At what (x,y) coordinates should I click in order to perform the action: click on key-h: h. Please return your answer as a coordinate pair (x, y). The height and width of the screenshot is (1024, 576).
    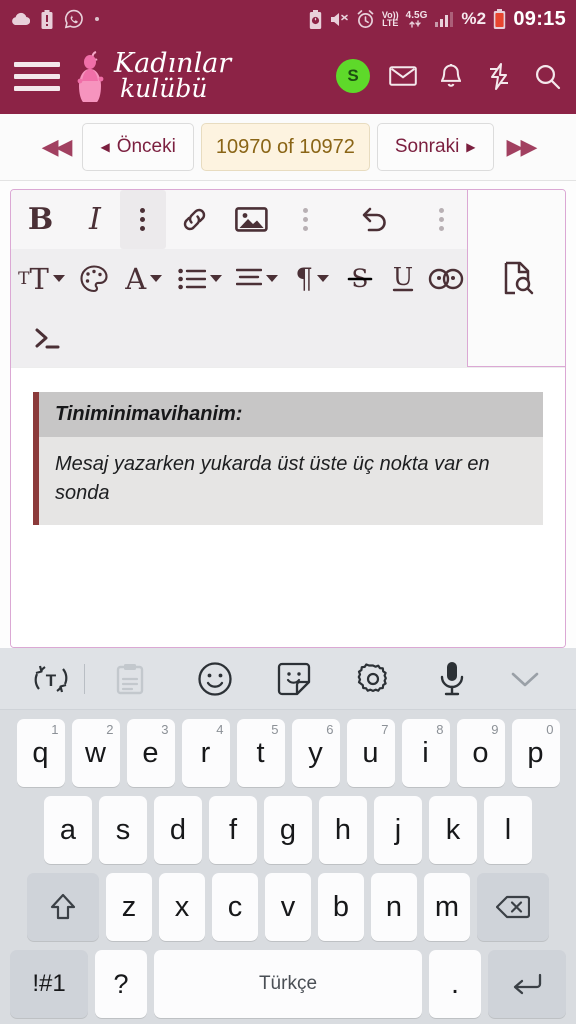
    Looking at the image, I should click on (343, 830).